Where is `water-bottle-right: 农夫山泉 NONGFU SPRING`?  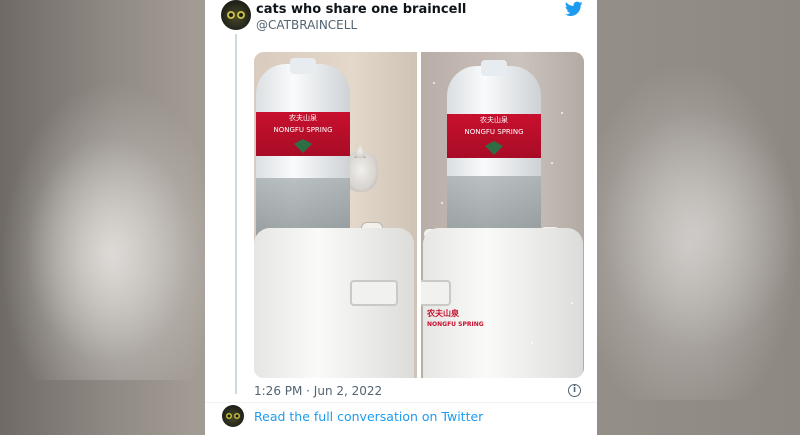
water-bottle-right: 农夫山泉 NONGFU SPRING is located at coordinates (494, 153).